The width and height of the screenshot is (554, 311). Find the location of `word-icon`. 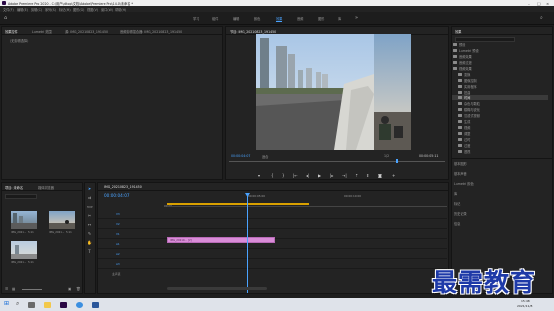

word-icon is located at coordinates (95, 305).